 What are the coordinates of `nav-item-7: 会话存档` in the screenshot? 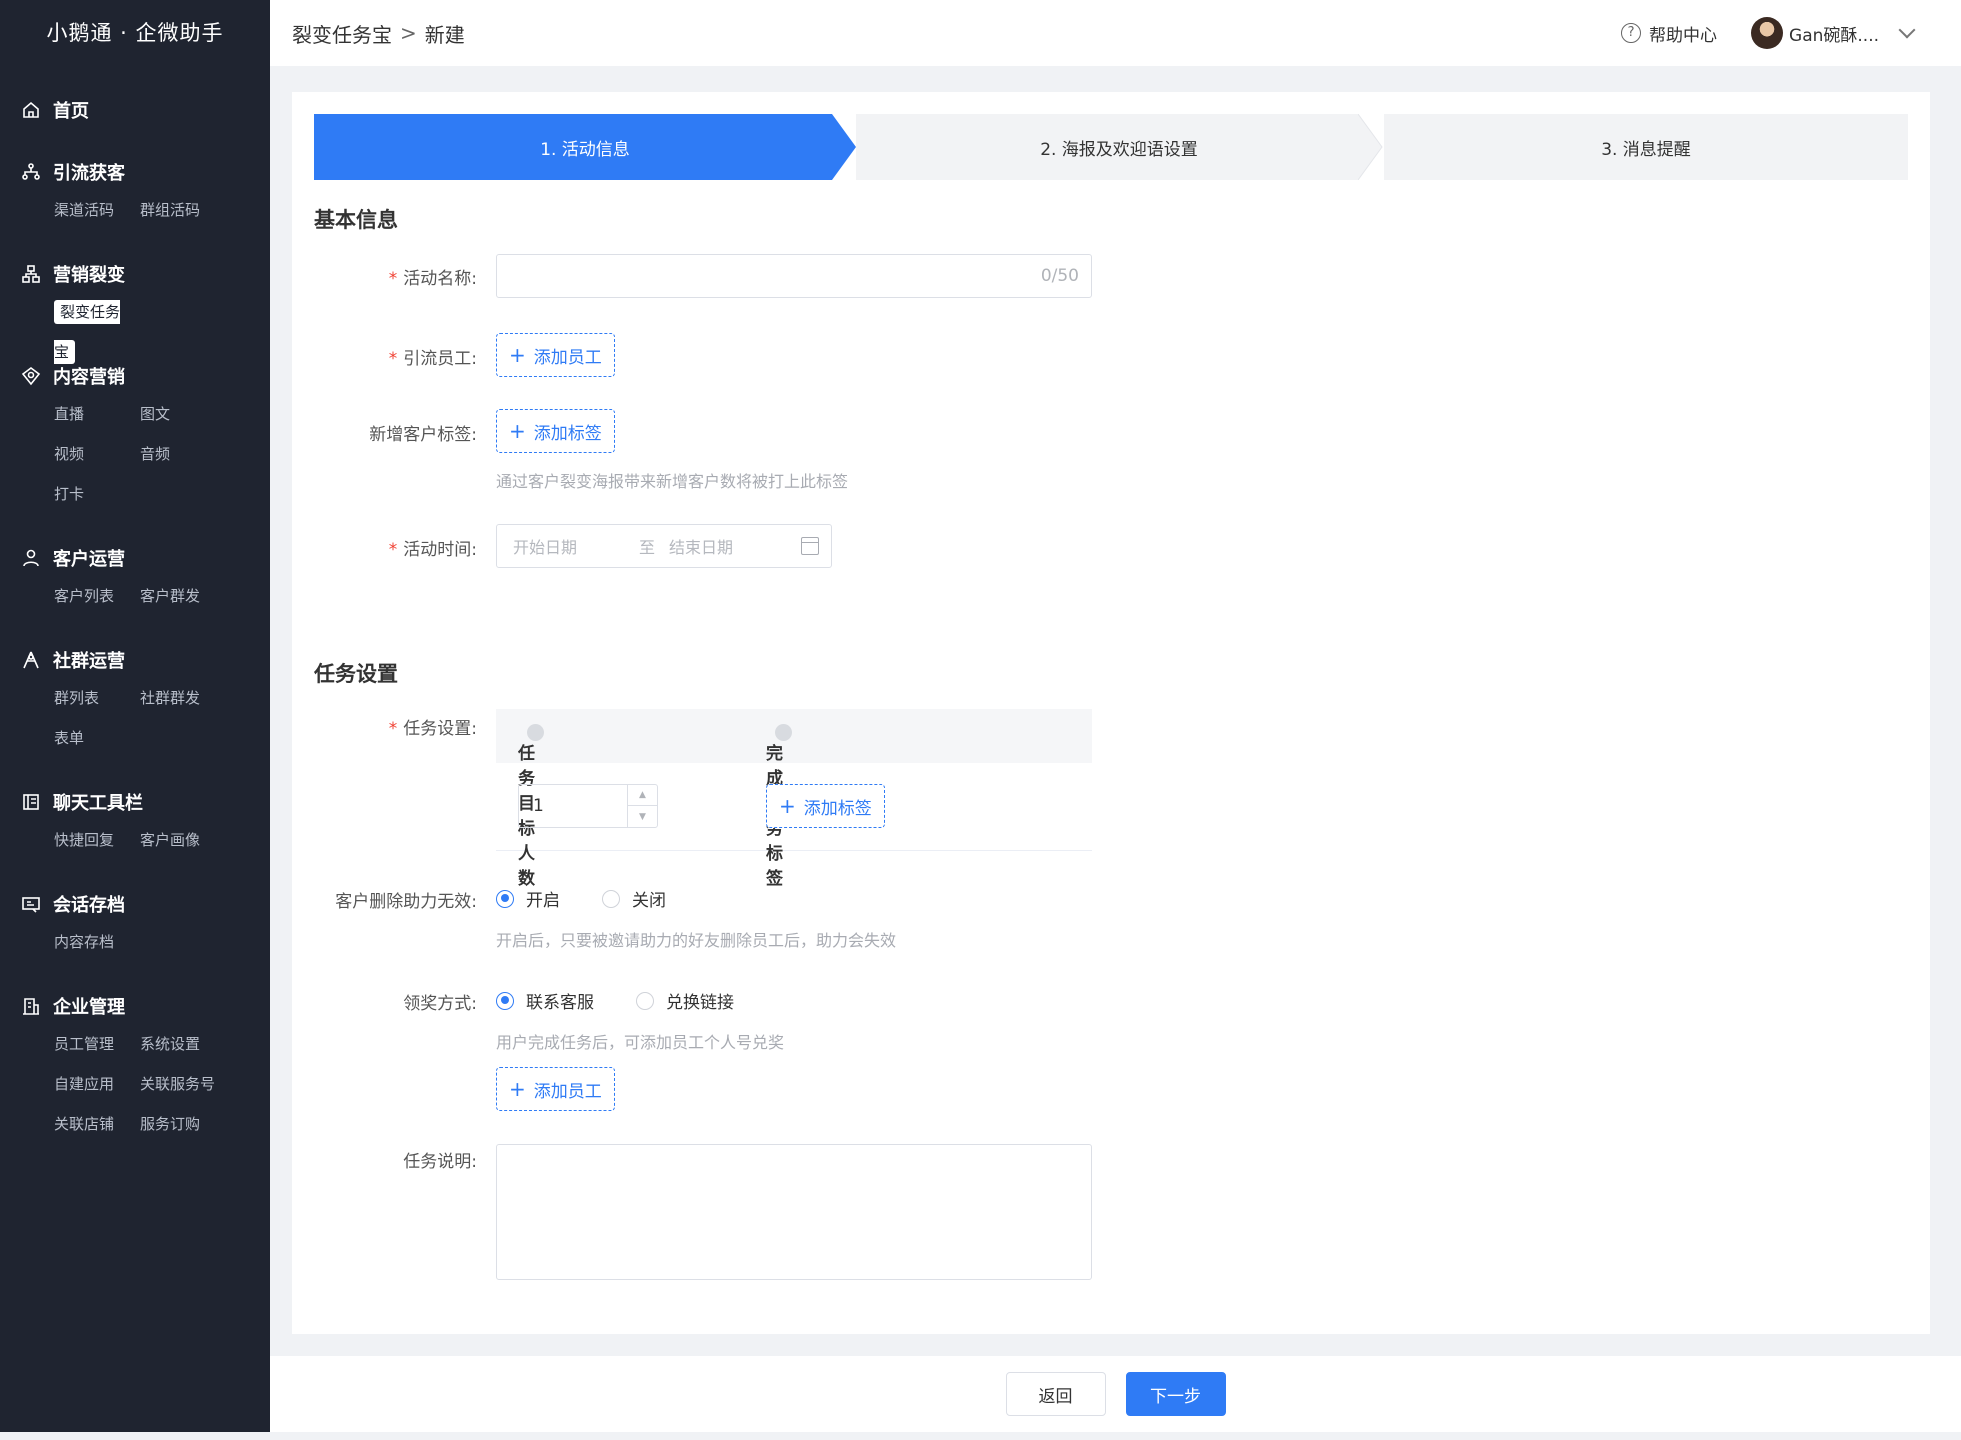 It's located at (135, 904).